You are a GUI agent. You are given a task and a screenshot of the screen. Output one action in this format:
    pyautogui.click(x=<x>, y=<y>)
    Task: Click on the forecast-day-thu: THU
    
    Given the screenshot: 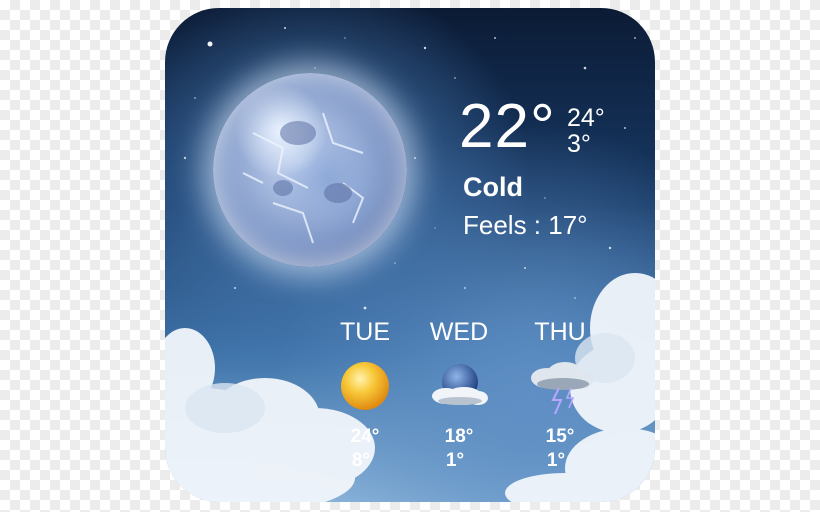 What is the action you would take?
    pyautogui.click(x=560, y=332)
    